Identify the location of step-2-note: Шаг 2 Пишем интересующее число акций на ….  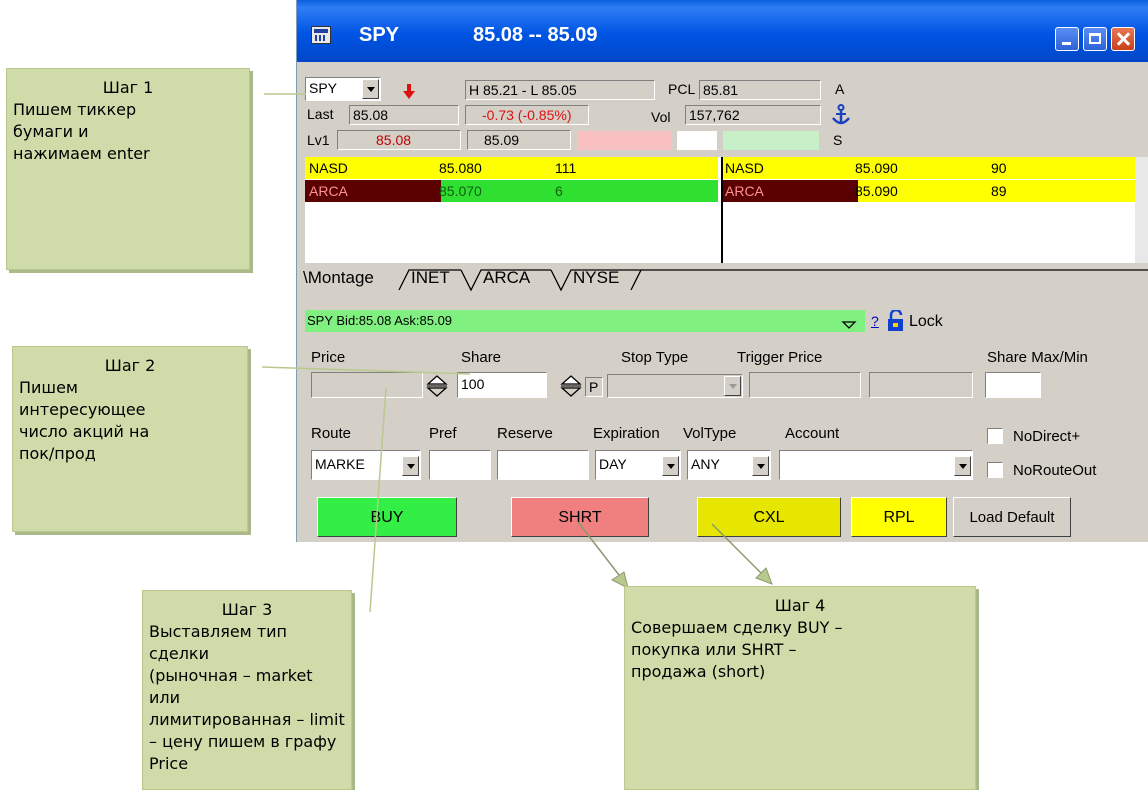
(130, 439).